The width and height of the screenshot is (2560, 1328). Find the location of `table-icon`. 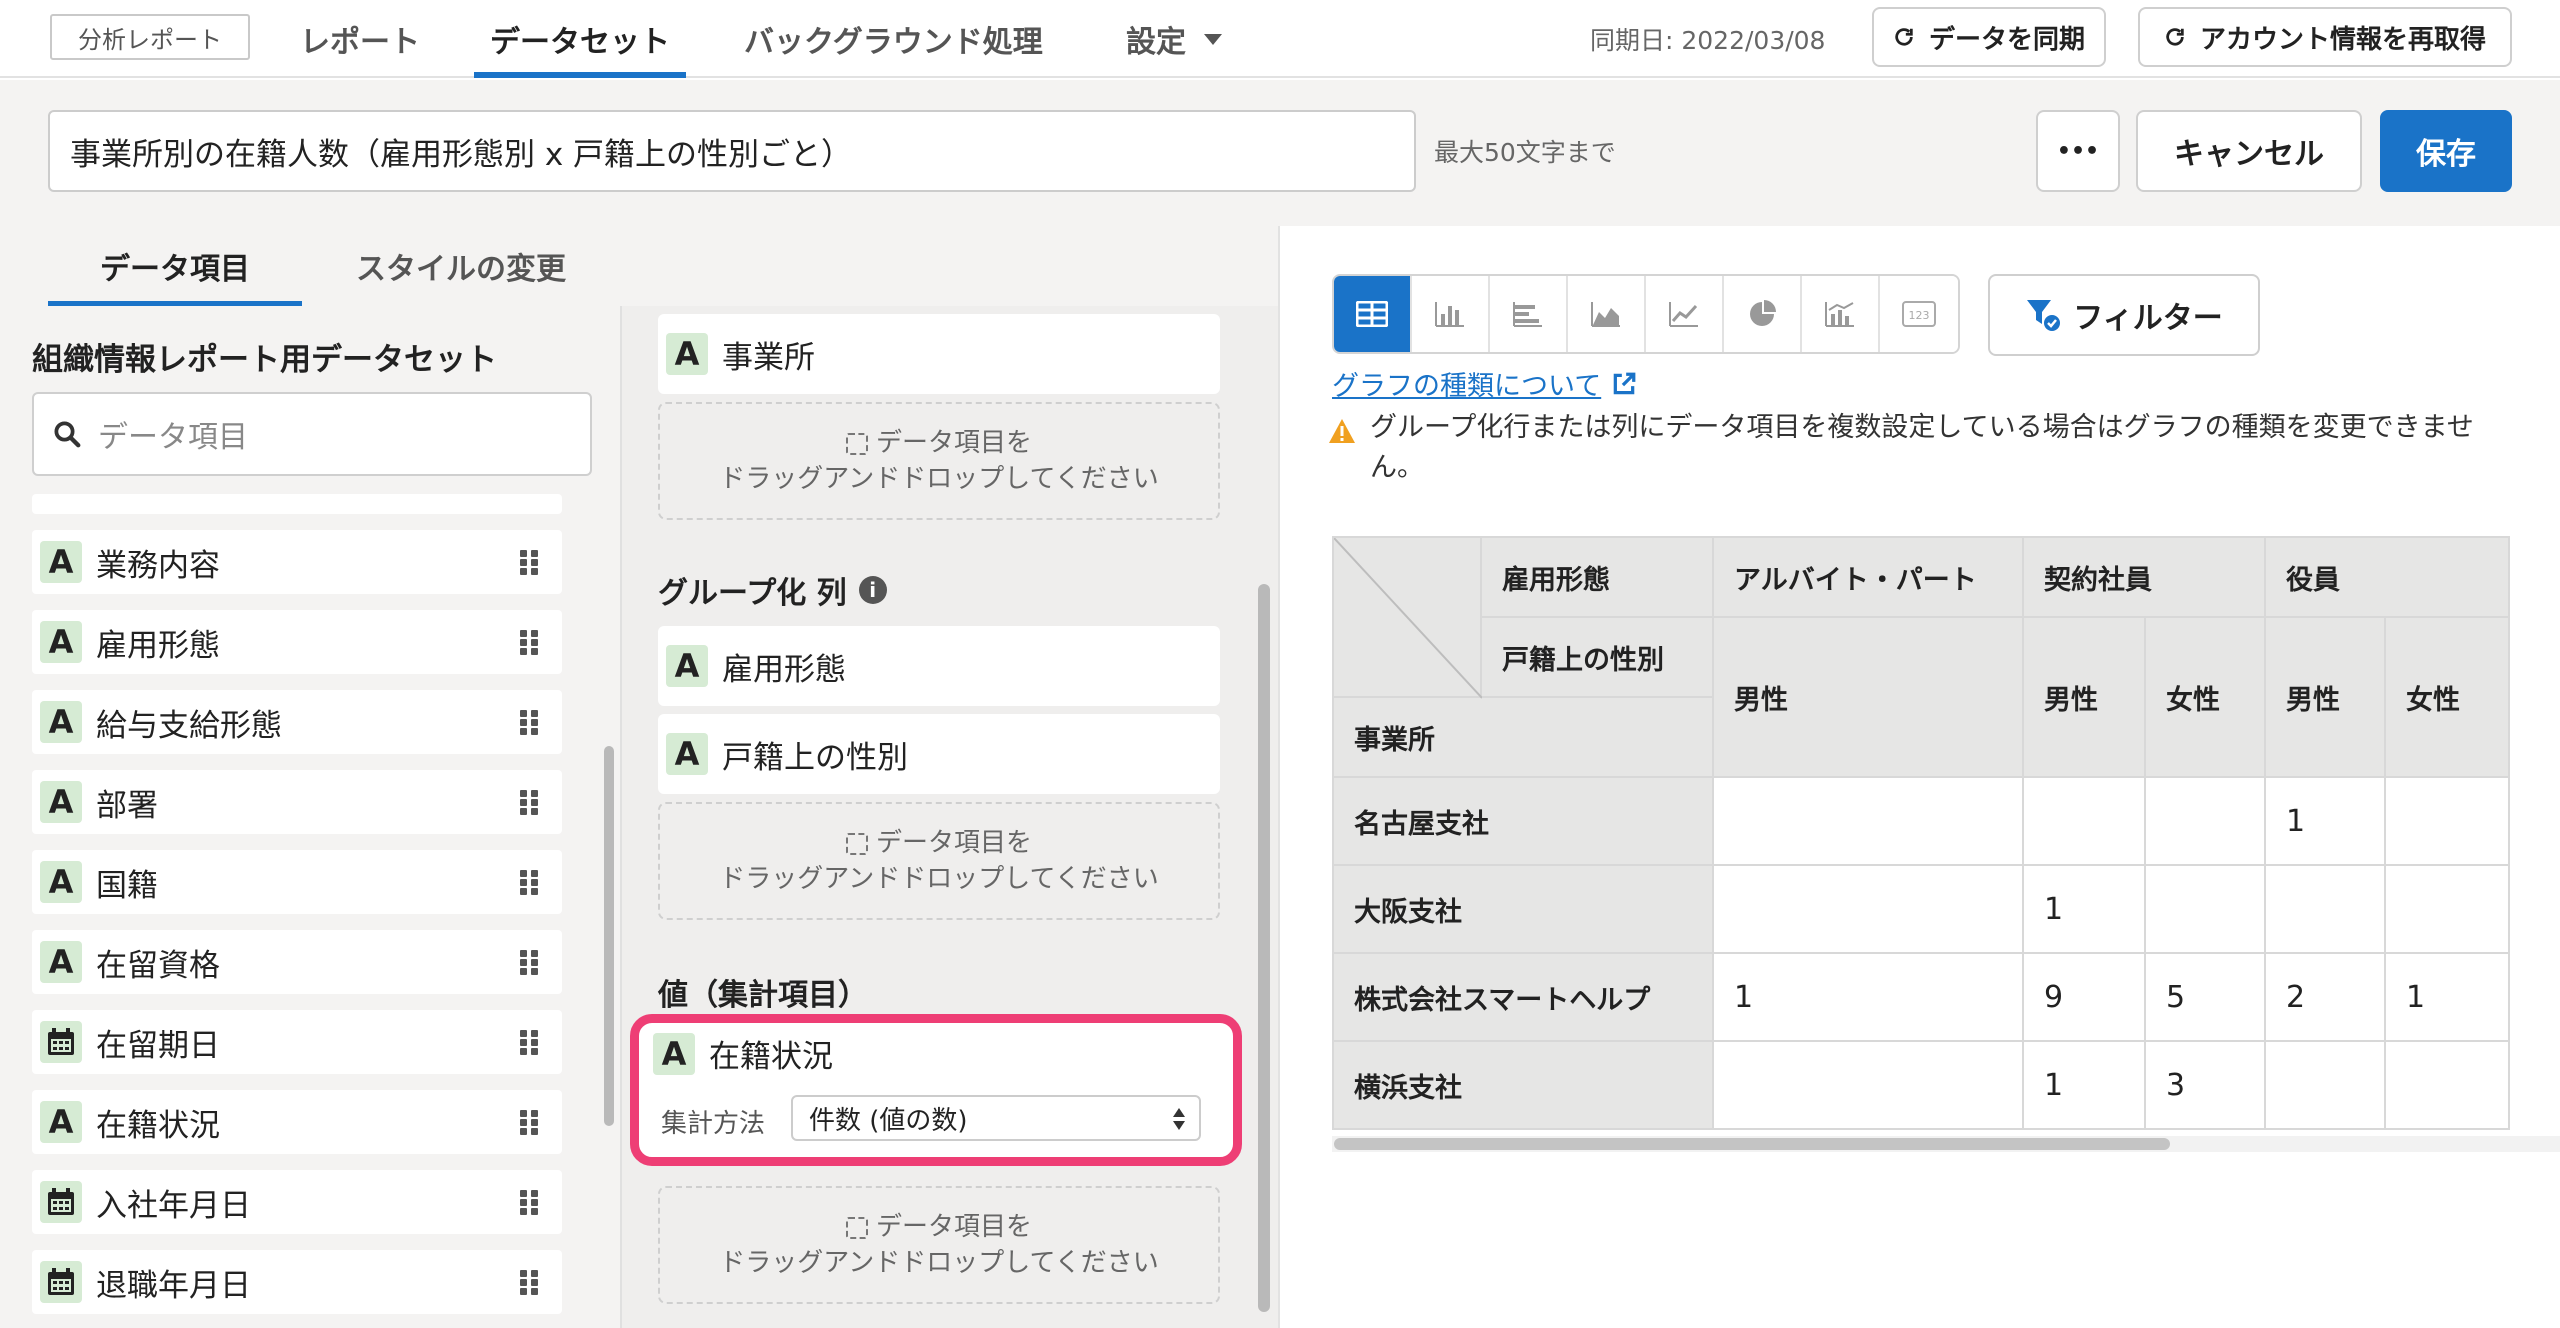

table-icon is located at coordinates (1372, 314).